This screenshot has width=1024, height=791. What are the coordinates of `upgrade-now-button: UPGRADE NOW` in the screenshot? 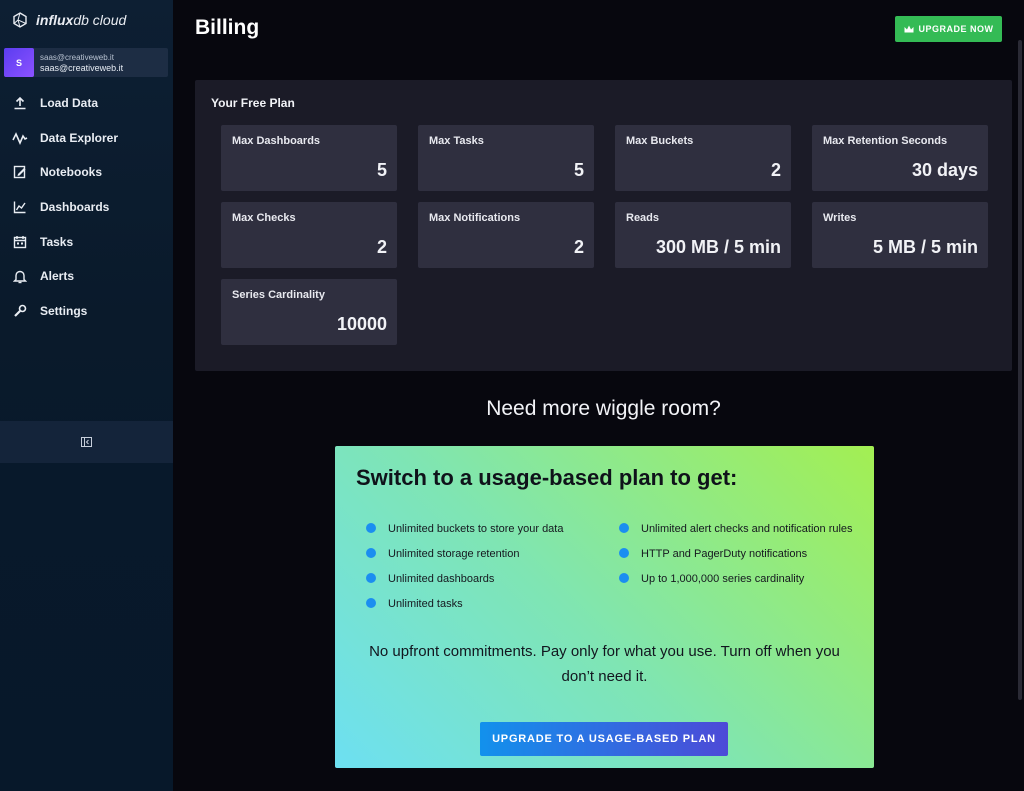 It's located at (948, 29).